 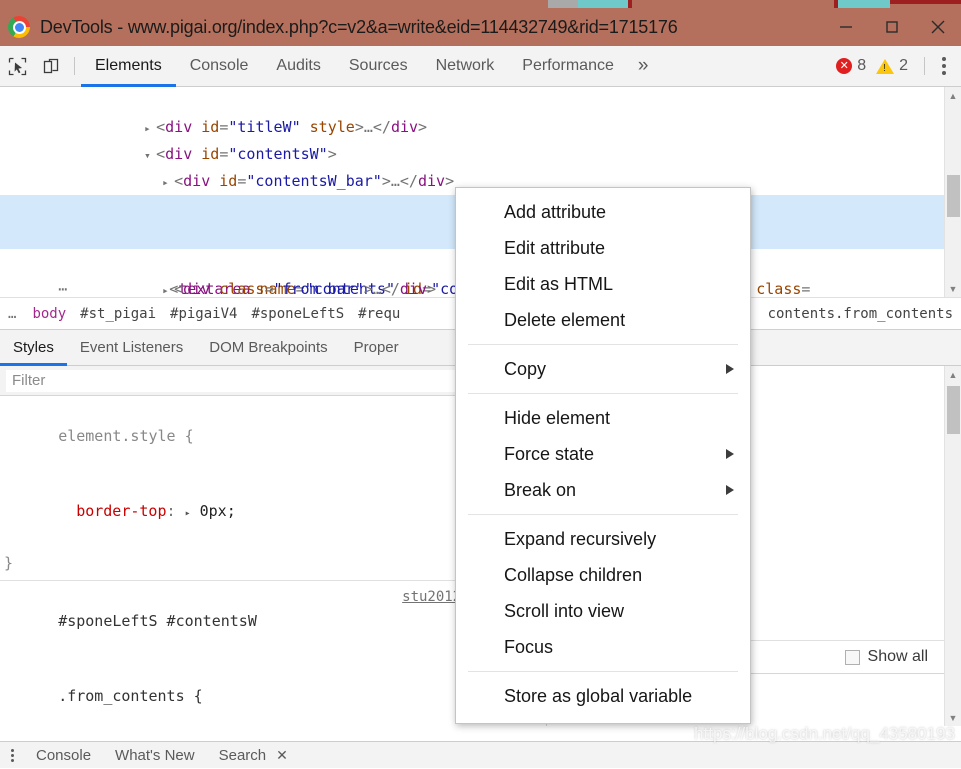 I want to click on warning-count-badge: 2, so click(x=892, y=66).